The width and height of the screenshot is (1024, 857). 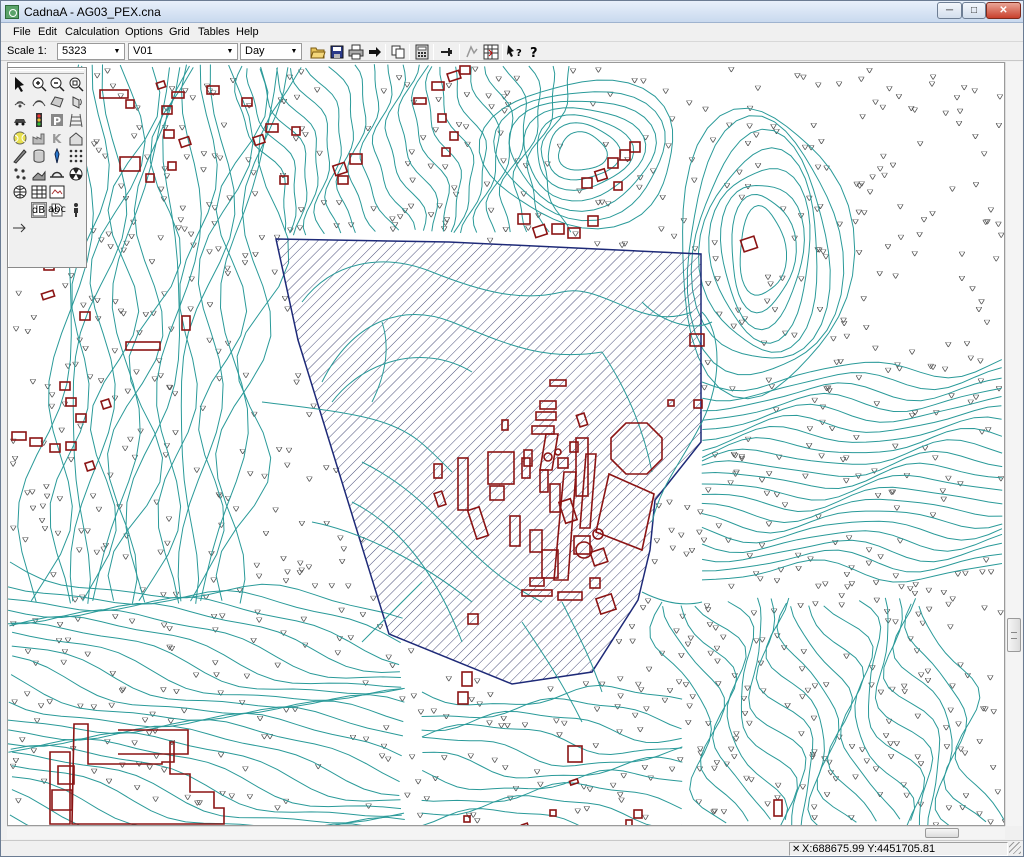 What do you see at coordinates (144, 32) in the screenshot?
I see `menu-options: Options` at bounding box center [144, 32].